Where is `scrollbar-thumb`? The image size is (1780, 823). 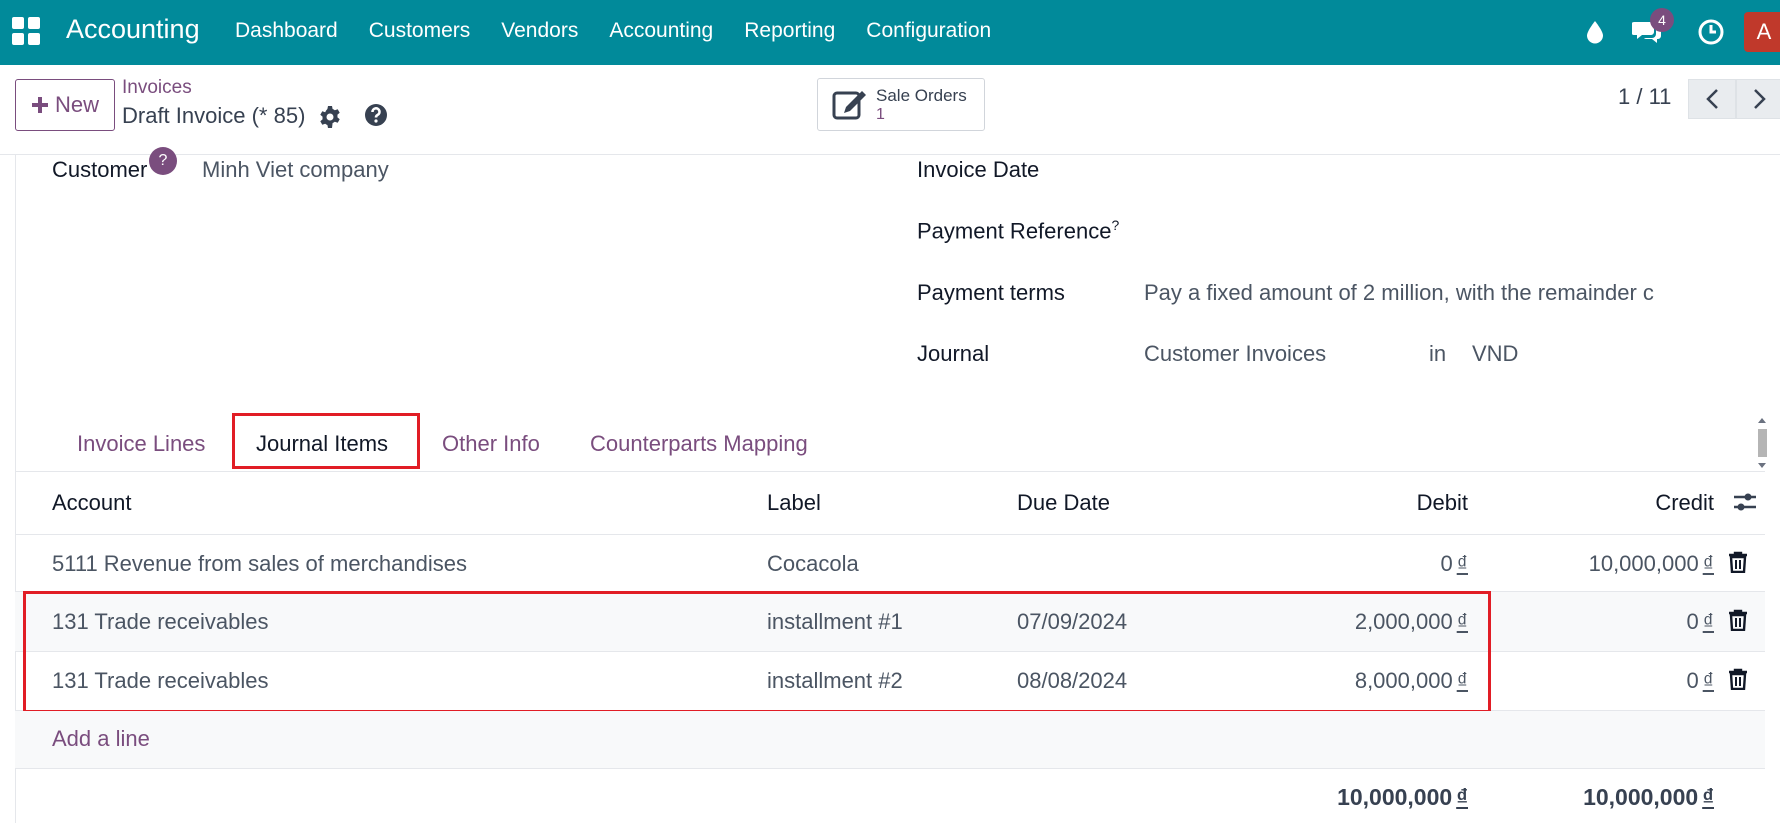 scrollbar-thumb is located at coordinates (1762, 443).